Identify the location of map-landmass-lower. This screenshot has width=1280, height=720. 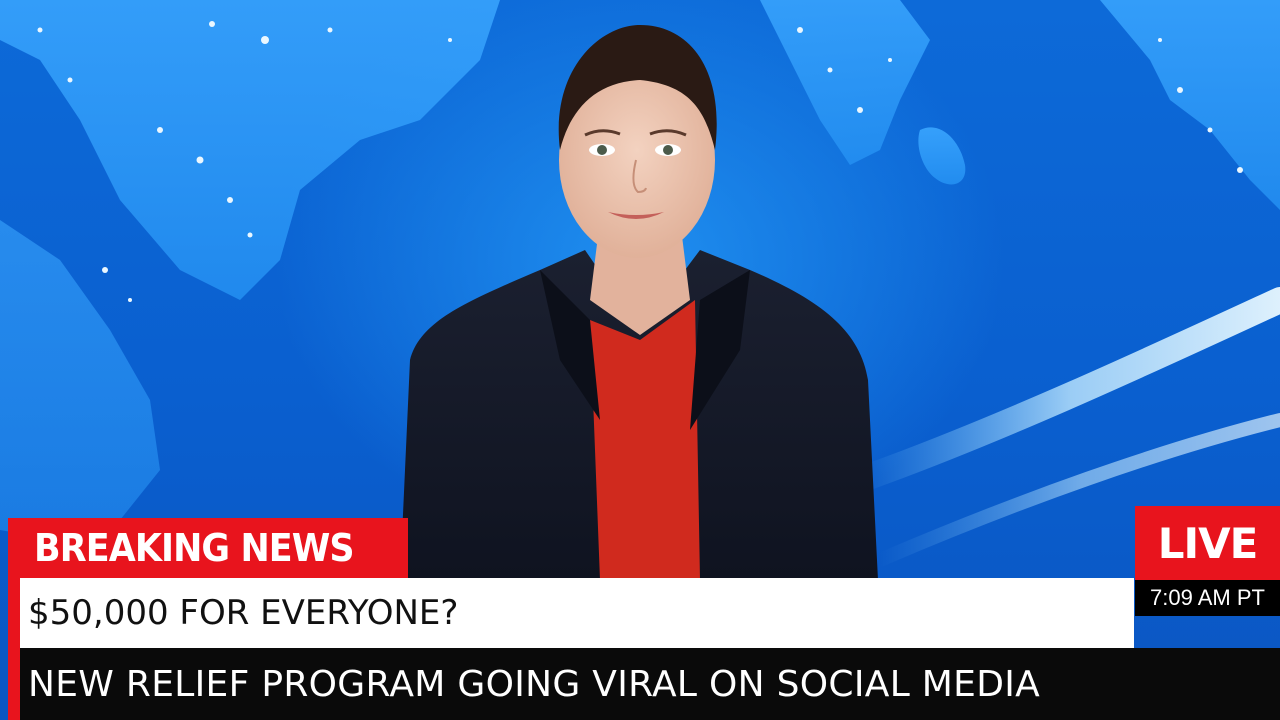
(80, 380).